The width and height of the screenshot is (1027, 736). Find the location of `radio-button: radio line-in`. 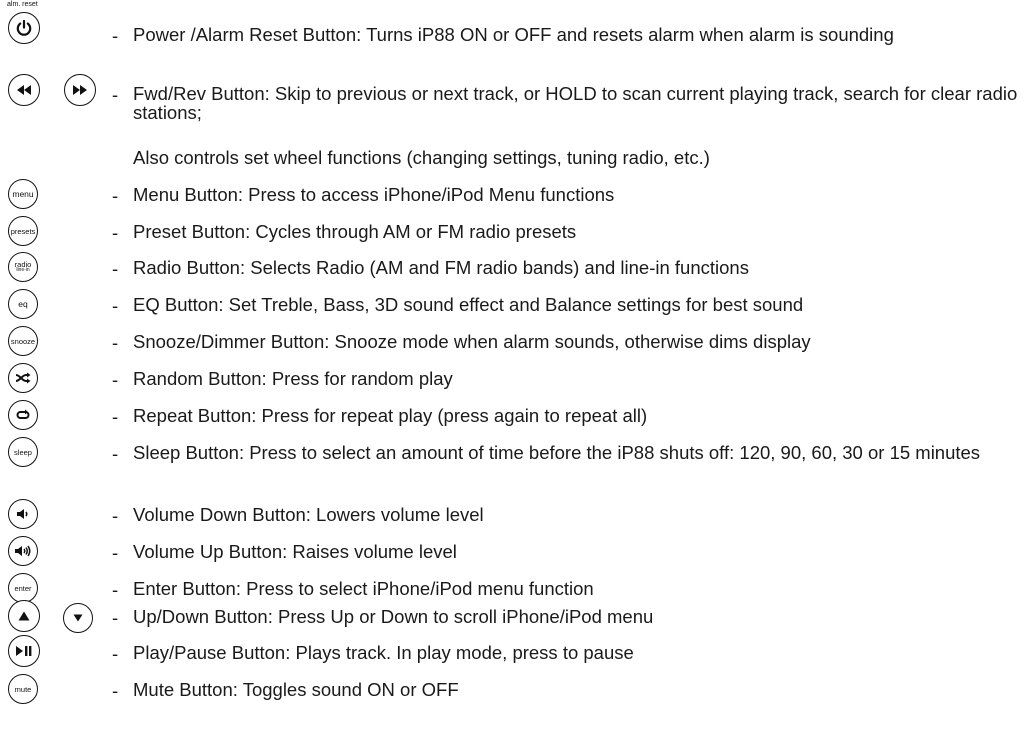

radio-button: radio line-in is located at coordinates (23, 267).